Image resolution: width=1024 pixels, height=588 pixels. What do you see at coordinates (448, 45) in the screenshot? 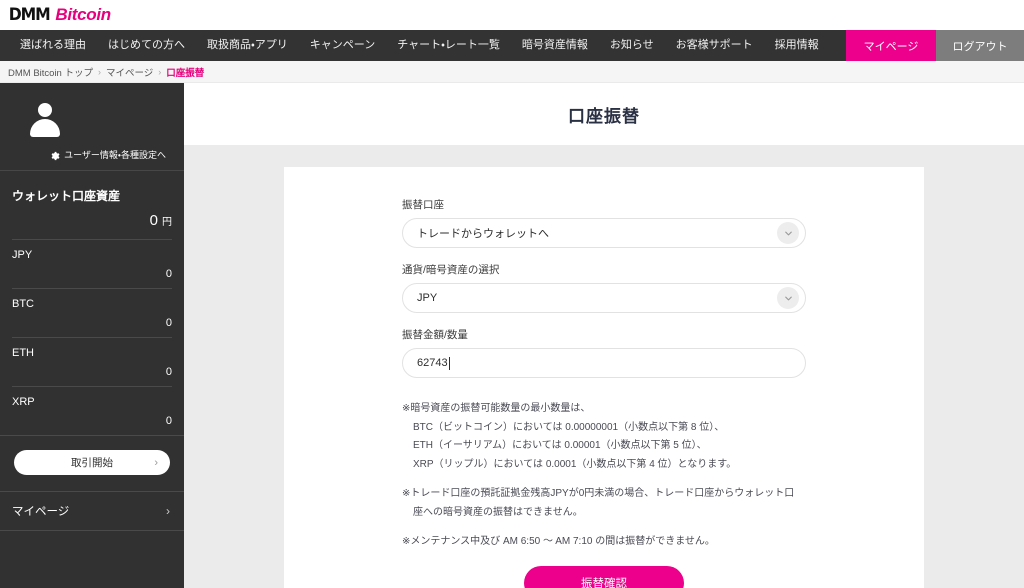
I see `global-nav-item: チャート・レート一覧` at bounding box center [448, 45].